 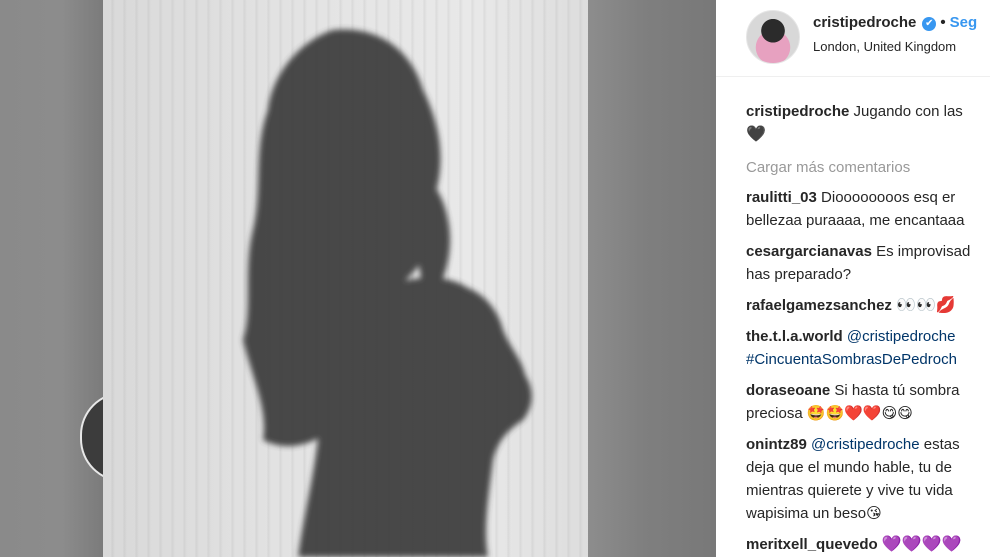 What do you see at coordinates (781, 197) in the screenshot?
I see `comment-username: raulitti_03` at bounding box center [781, 197].